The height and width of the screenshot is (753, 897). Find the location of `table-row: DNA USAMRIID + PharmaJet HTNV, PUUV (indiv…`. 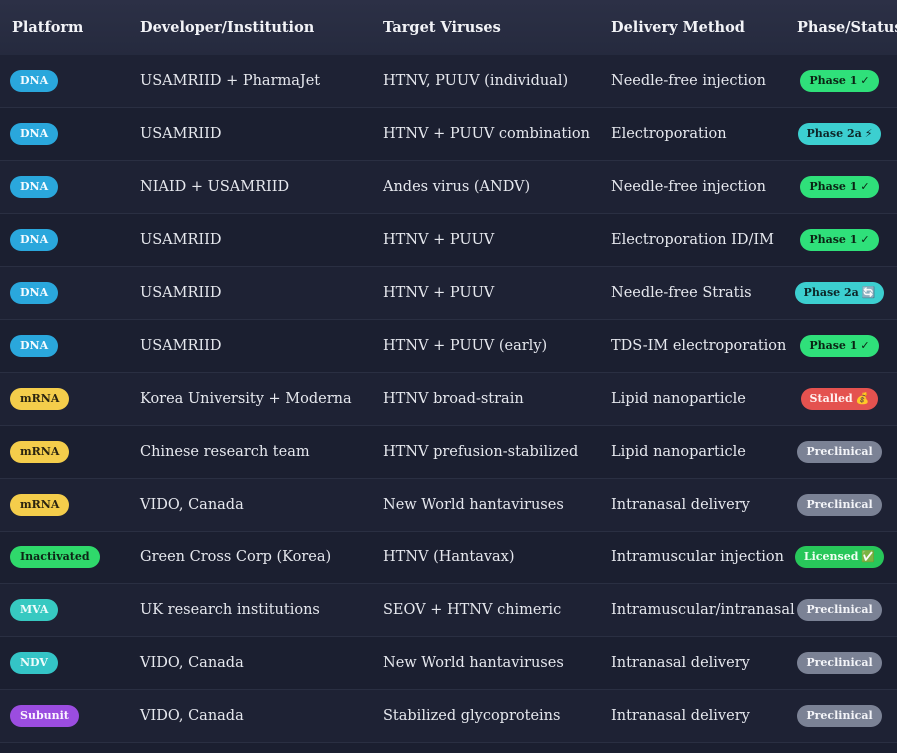

table-row: DNA USAMRIID + PharmaJet HTNV, PUUV (indiv… is located at coordinates (448, 81).